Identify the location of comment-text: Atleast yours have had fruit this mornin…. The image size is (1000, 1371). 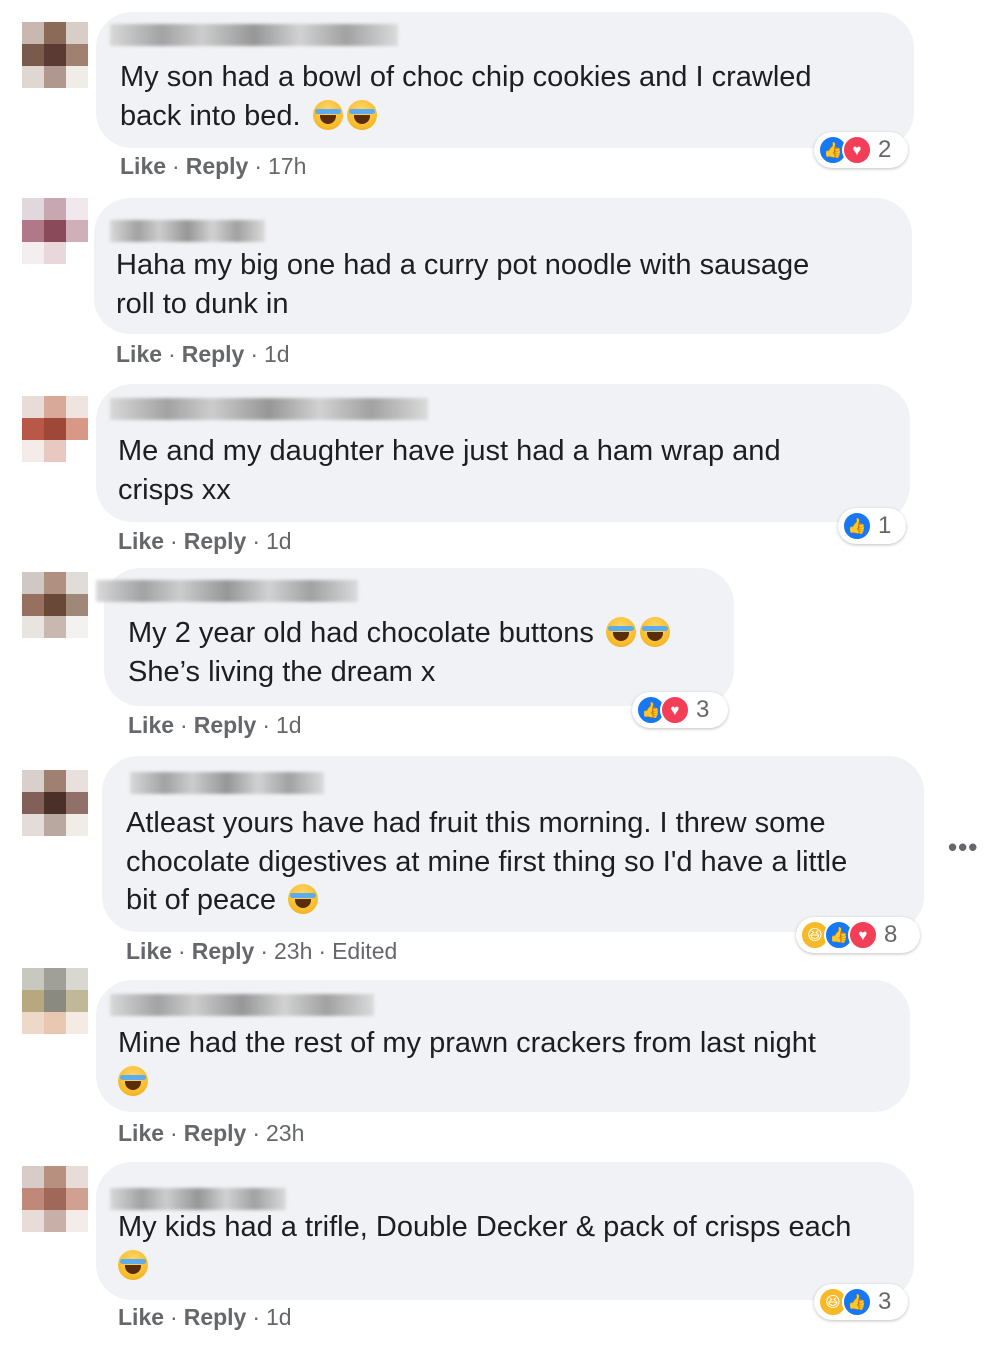
(486, 862).